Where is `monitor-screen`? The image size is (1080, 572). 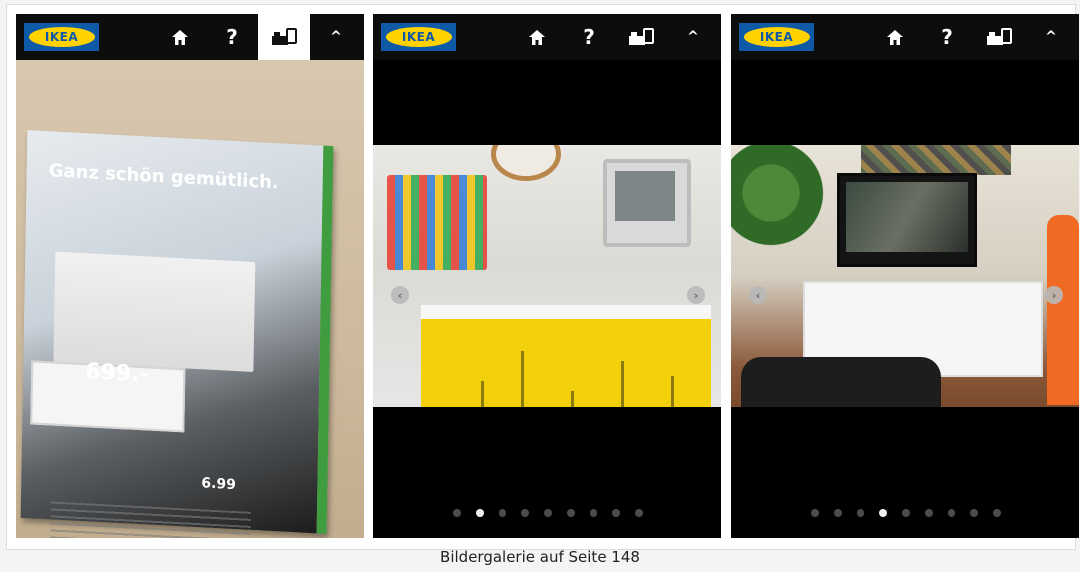 monitor-screen is located at coordinates (645, 196).